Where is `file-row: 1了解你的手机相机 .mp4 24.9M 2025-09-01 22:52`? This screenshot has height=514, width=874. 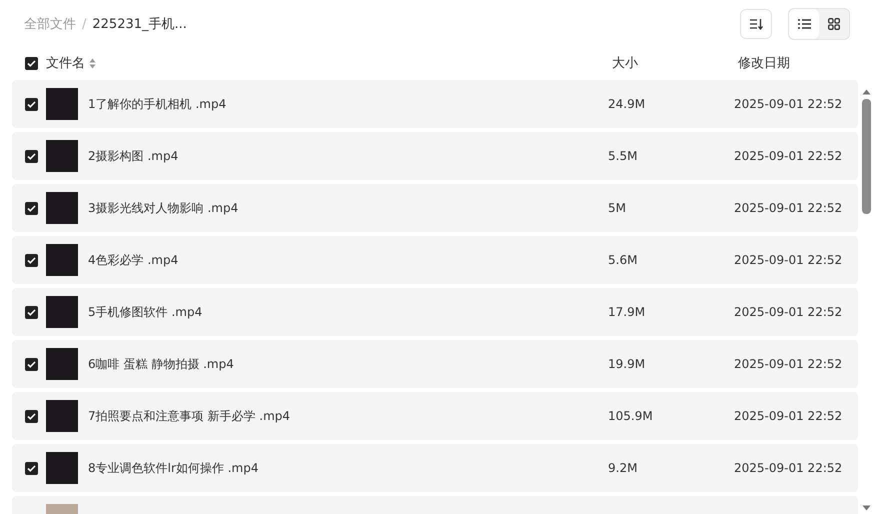
file-row: 1了解你的手机相机 .mp4 24.9M 2025-09-01 22:52 is located at coordinates (435, 104).